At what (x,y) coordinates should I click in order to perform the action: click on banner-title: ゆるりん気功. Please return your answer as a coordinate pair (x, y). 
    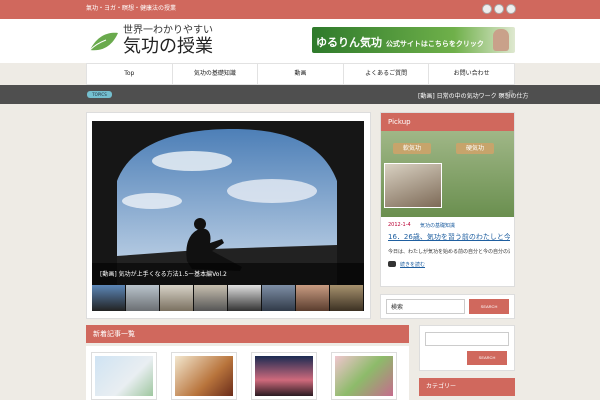
    Looking at the image, I should click on (349, 42).